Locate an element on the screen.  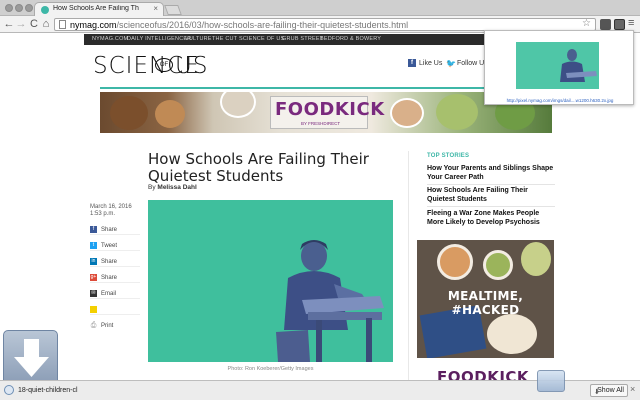
browser-tab: How Schools Are Failing Th × is located at coordinates (99, 9).